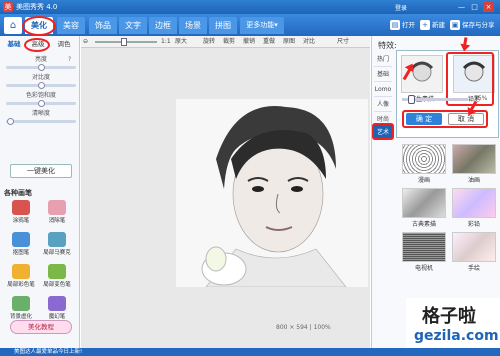  I want to click on tab-scene: 场景, so click(193, 25).